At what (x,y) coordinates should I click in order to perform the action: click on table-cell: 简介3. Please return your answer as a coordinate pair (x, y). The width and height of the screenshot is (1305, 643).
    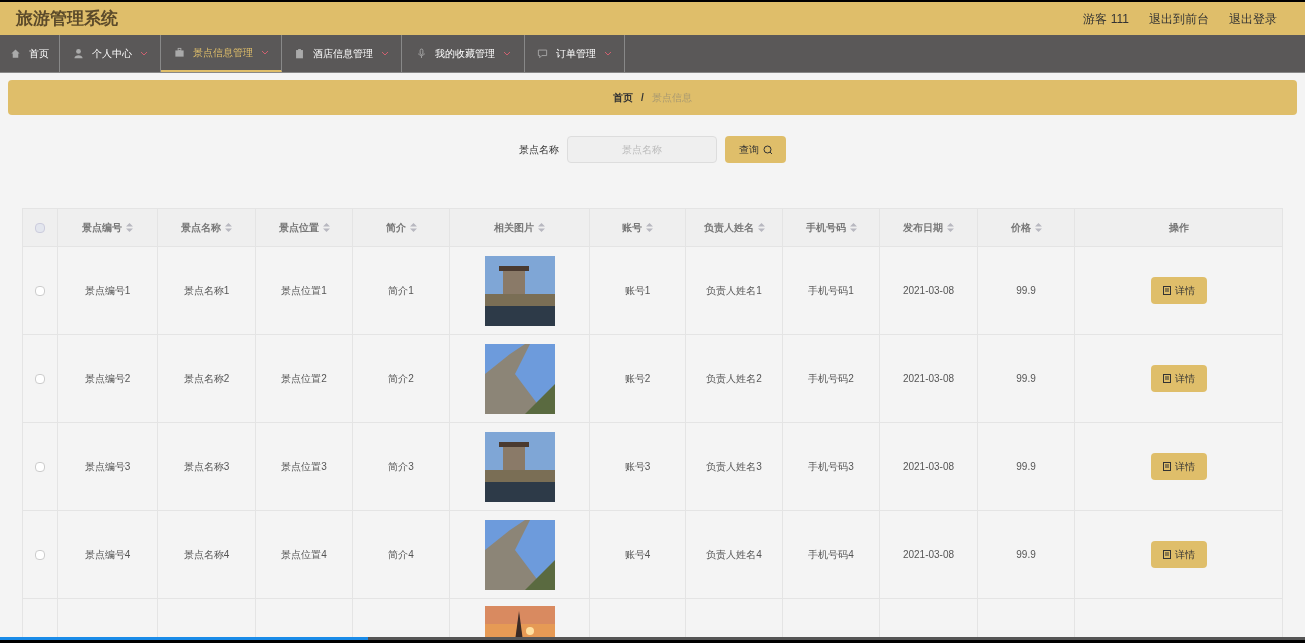
    Looking at the image, I should click on (401, 466).